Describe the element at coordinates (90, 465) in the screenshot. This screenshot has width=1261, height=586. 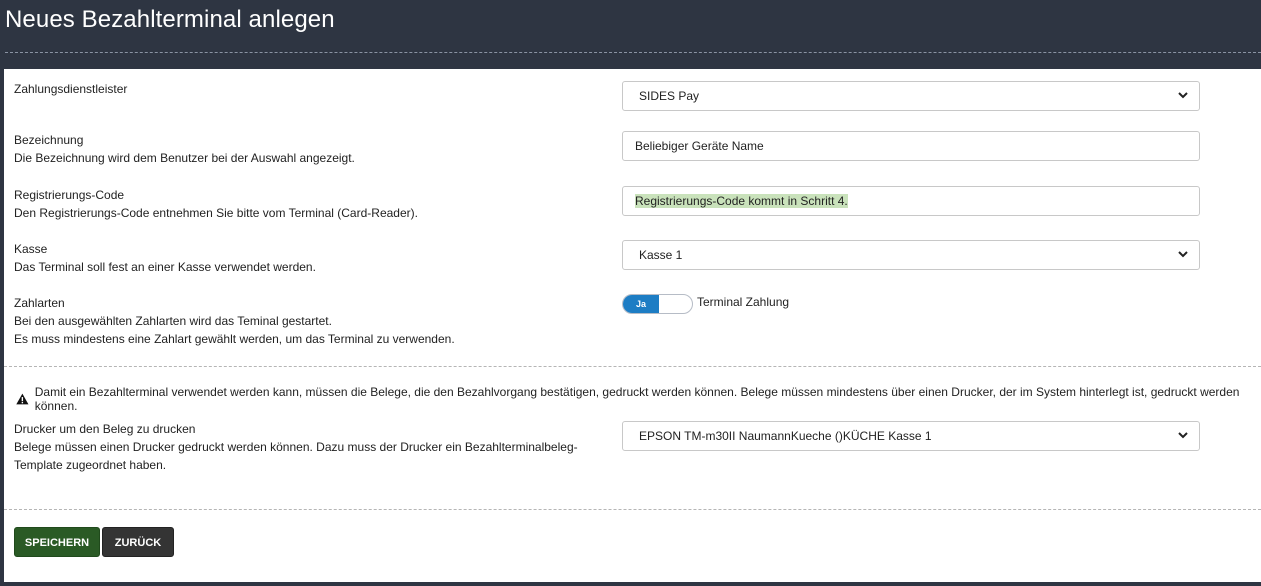
I see `printer-description-2: Template zugeordnet haben.` at that location.